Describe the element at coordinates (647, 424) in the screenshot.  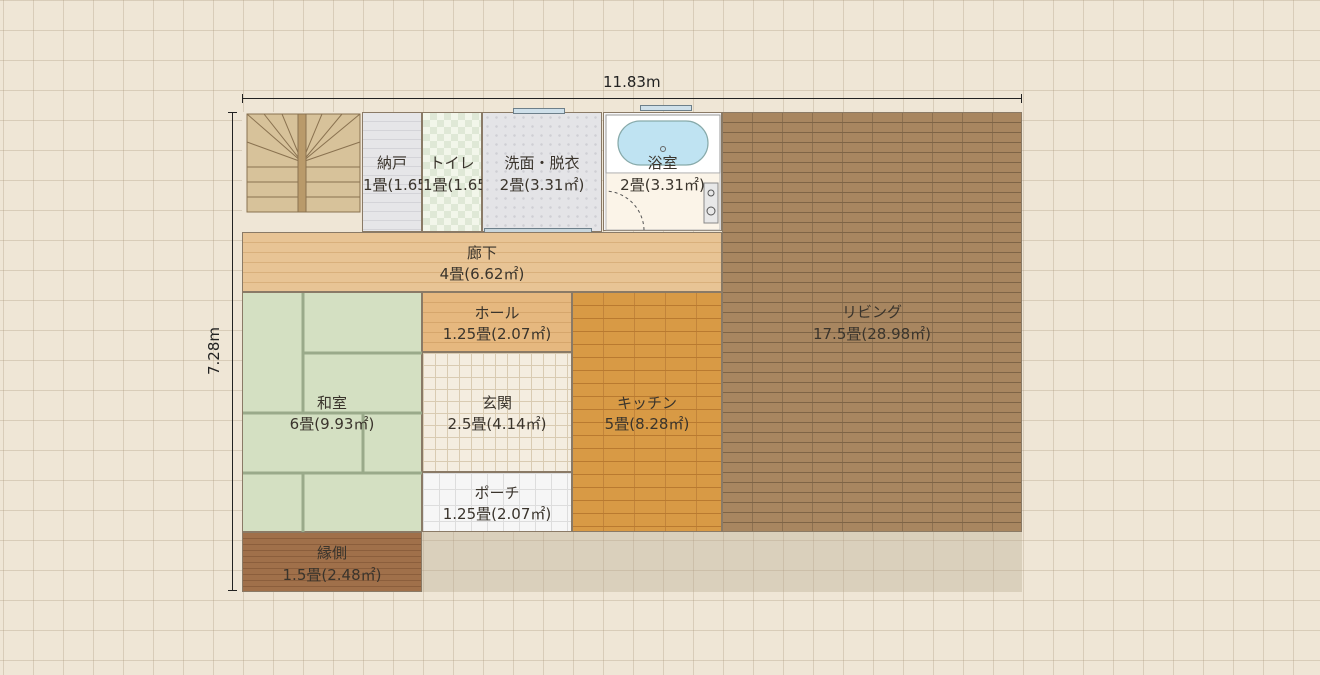
I see `kitchen-area: 5畳(8.28㎡)` at that location.